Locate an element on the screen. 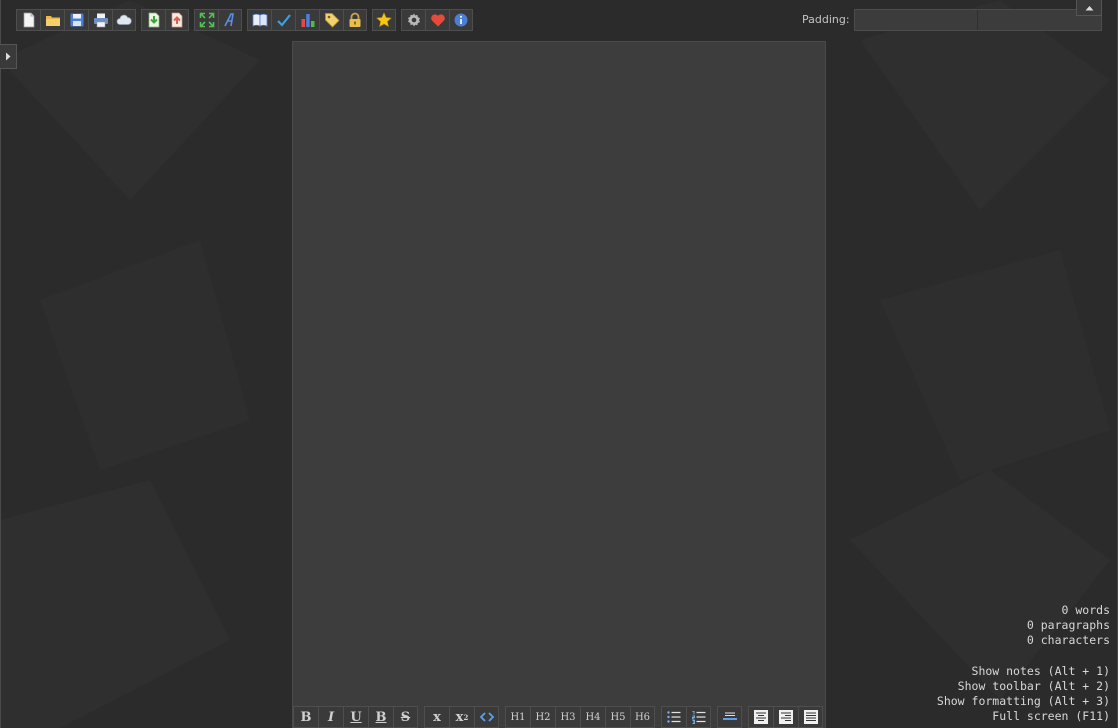 This screenshot has width=1118, height=728. new-document-icon is located at coordinates (28, 20).